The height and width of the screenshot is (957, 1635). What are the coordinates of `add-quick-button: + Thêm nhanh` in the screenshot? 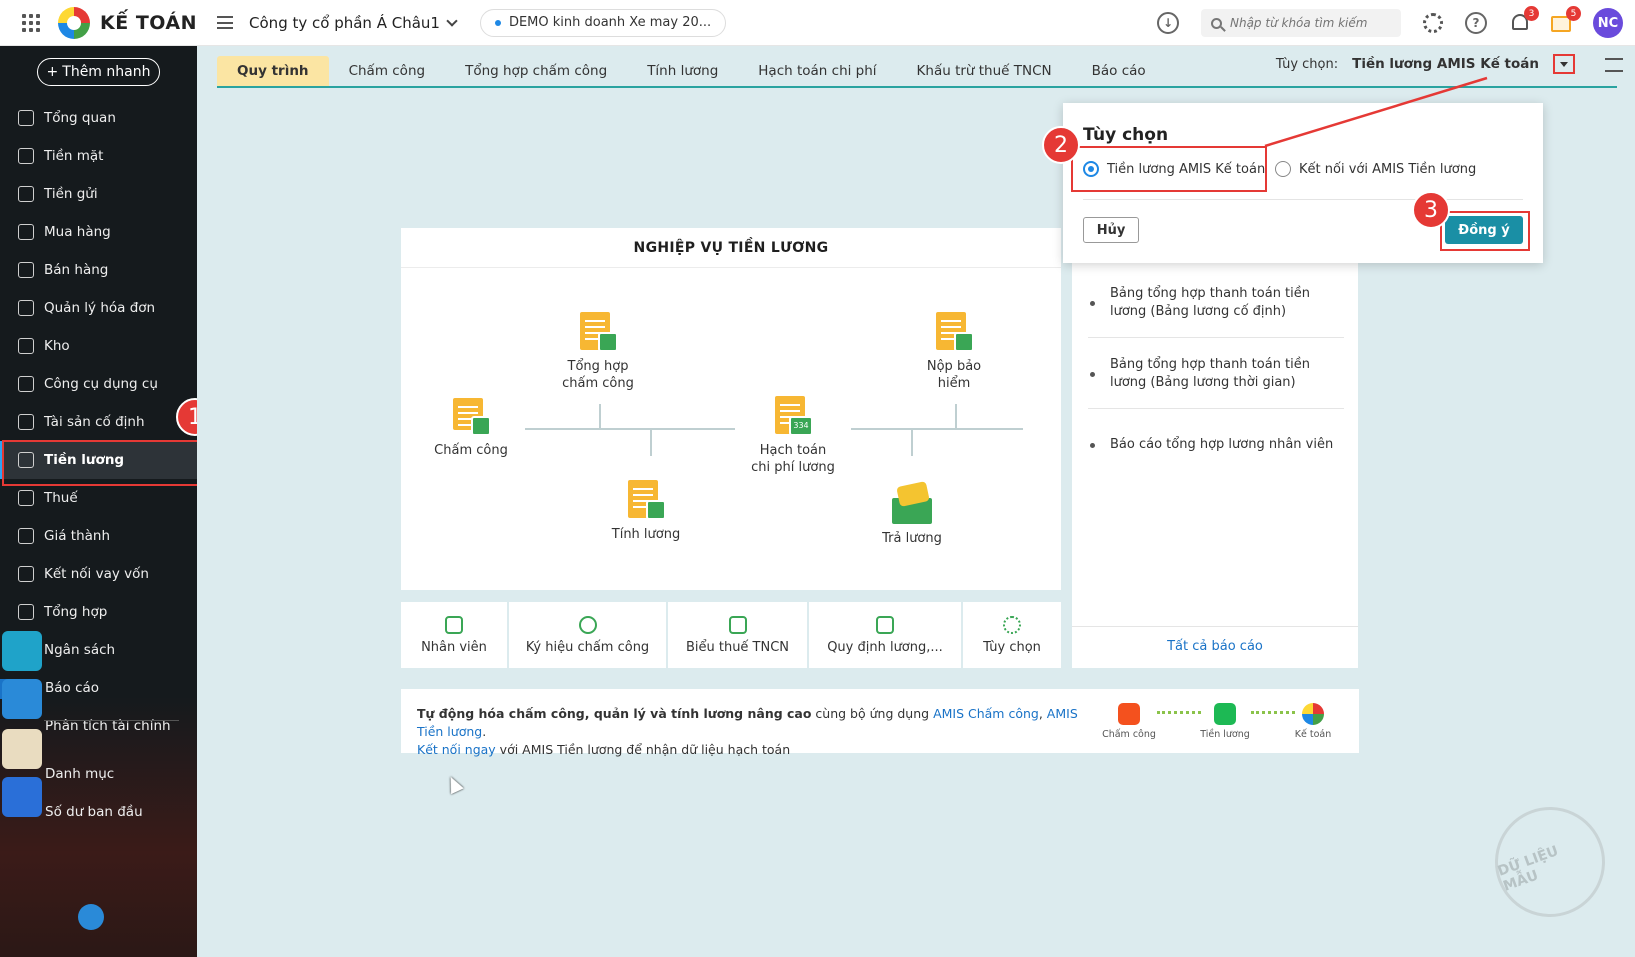 It's located at (98, 72).